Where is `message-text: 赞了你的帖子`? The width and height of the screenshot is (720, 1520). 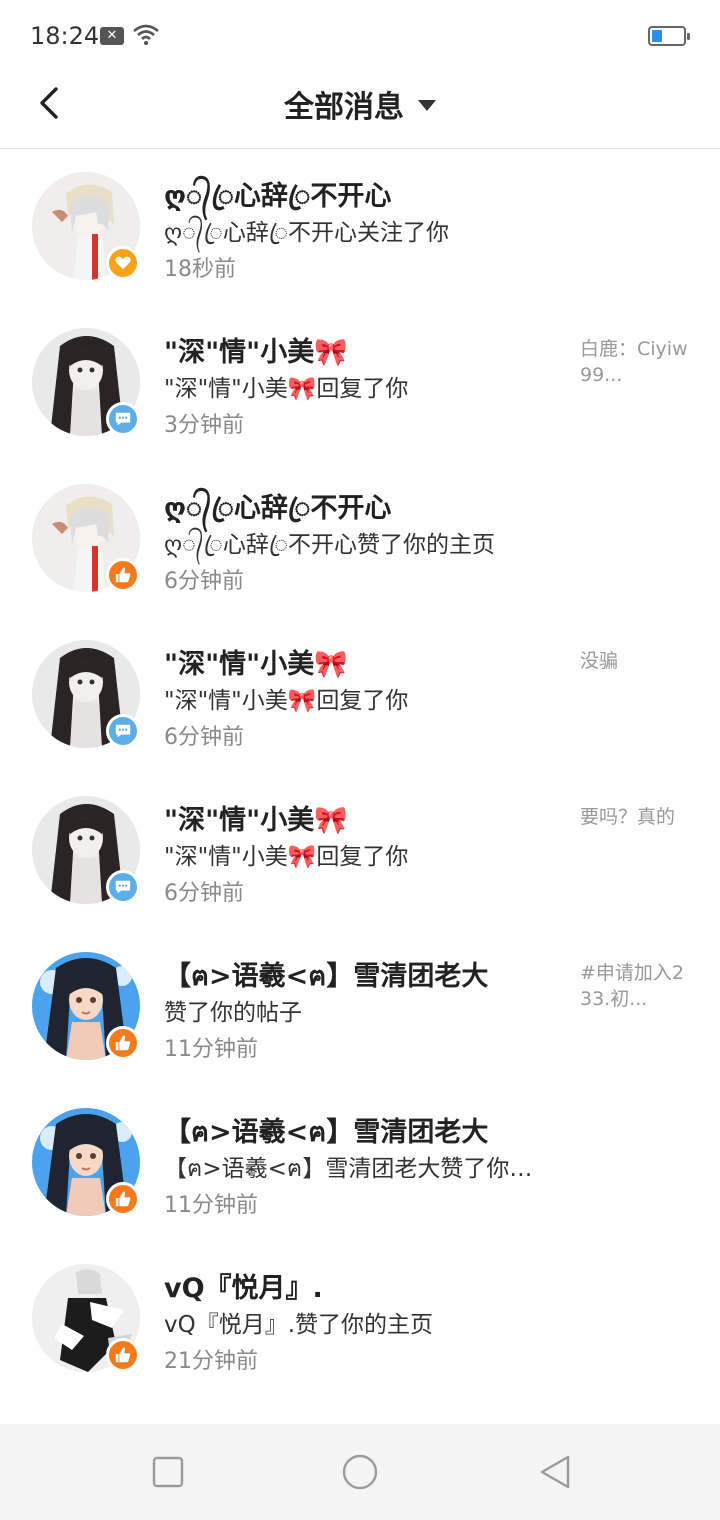 message-text: 赞了你的帖子 is located at coordinates (233, 1013).